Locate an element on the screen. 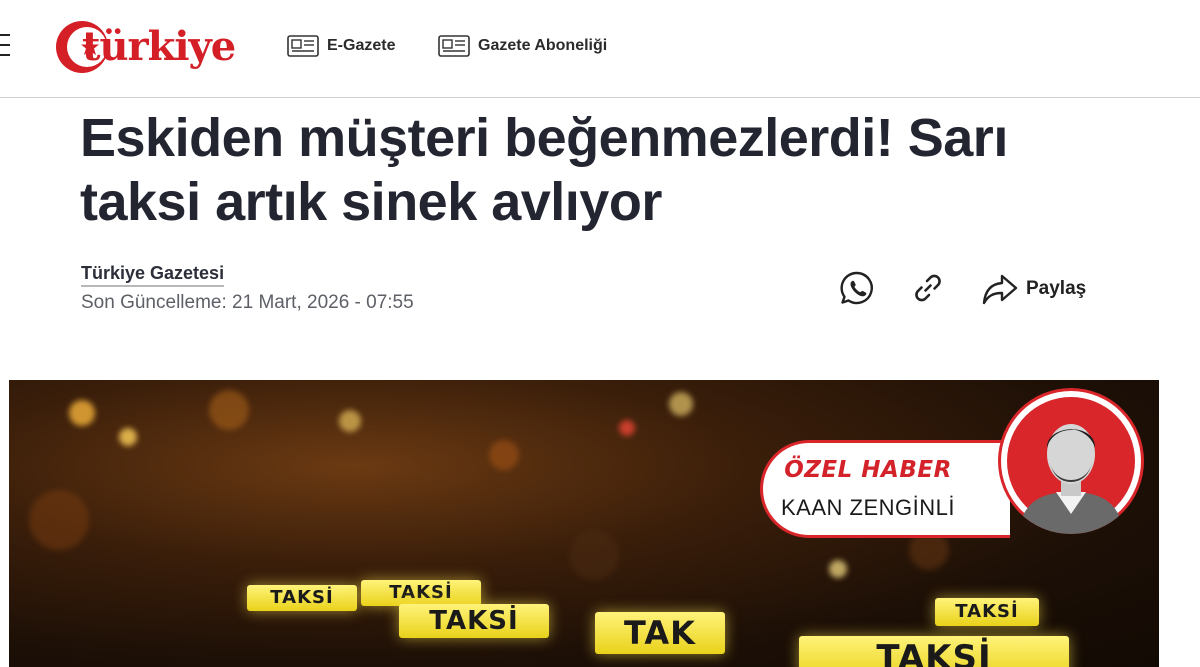 The image size is (1200, 667). reporter-name: KAAN ZENGİNLİ is located at coordinates (868, 507).